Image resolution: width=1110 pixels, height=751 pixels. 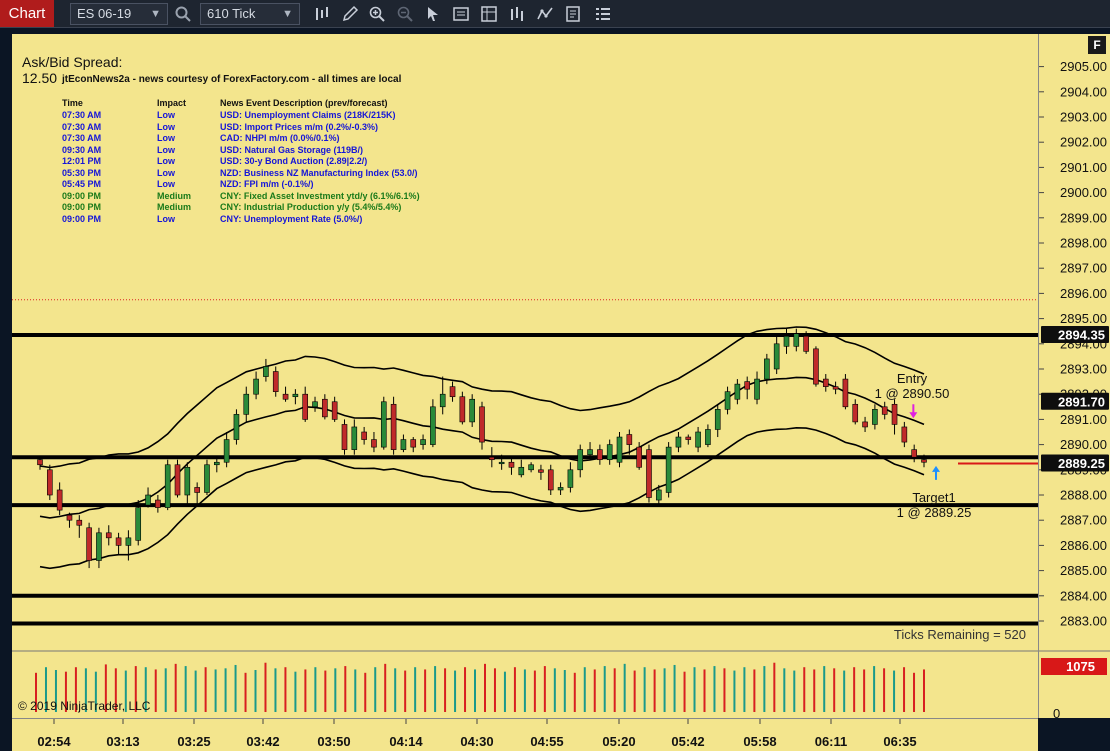 What do you see at coordinates (54, 741) in the screenshot?
I see `time-tick-label: 02:54` at bounding box center [54, 741].